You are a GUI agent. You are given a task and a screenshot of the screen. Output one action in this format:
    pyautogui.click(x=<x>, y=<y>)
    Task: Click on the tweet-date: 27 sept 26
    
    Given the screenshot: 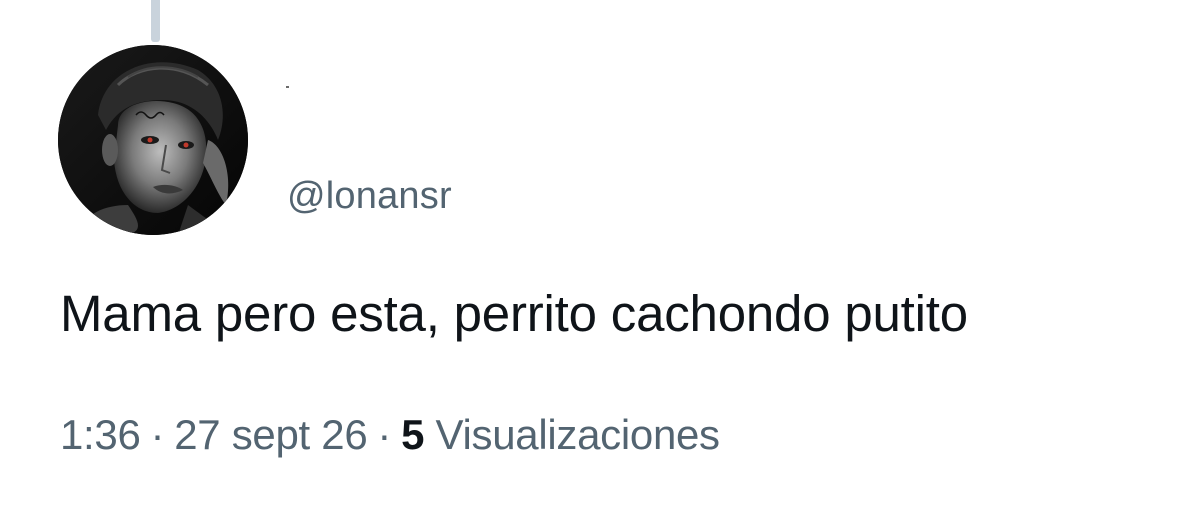 What is the action you would take?
    pyautogui.click(x=270, y=434)
    